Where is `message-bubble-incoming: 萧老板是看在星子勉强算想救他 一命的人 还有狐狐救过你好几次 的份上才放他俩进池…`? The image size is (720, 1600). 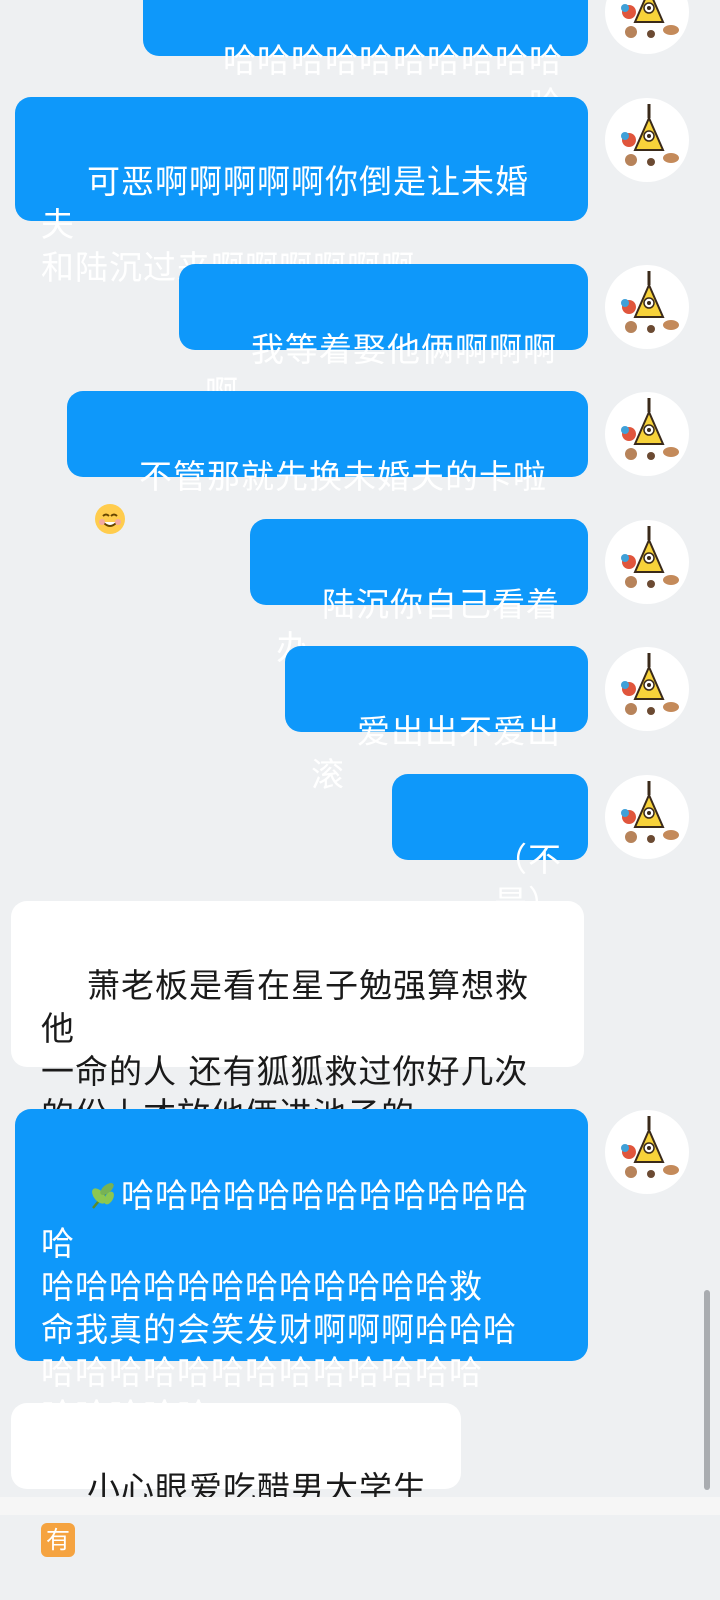
message-bubble-incoming: 萧老板是看在星子勉强算想救他 一命的人 还有狐狐救过你好几次 的份上才放他俩进池… is located at coordinates (297, 1017).